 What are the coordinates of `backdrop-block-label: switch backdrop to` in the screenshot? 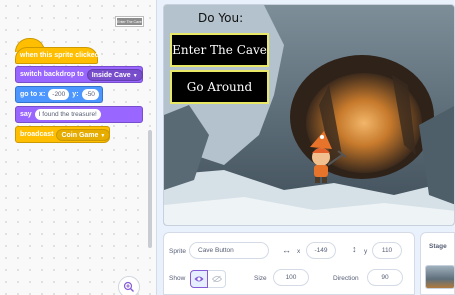 It's located at (52, 74).